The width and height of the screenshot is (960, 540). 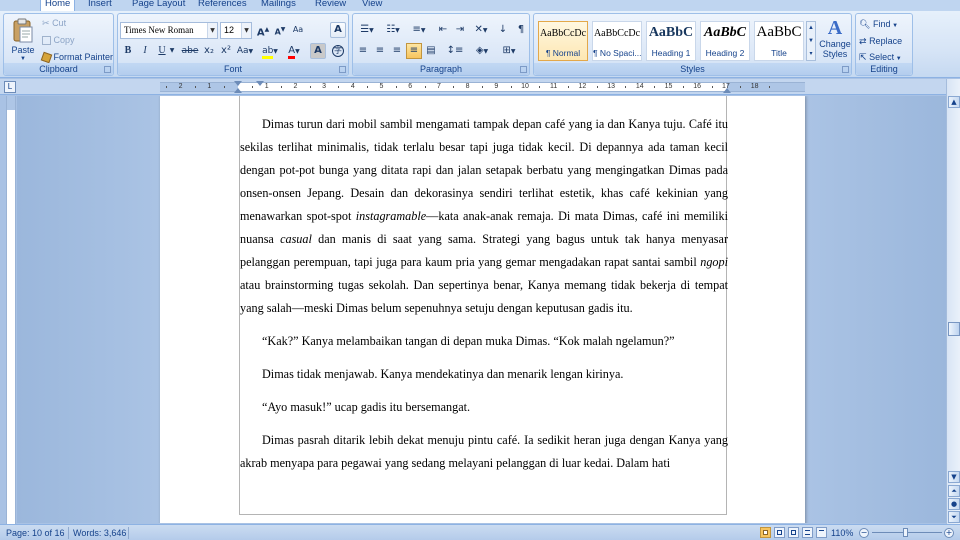 I want to click on style-heading-2: AaBbC Heading 2, so click(x=725, y=41).